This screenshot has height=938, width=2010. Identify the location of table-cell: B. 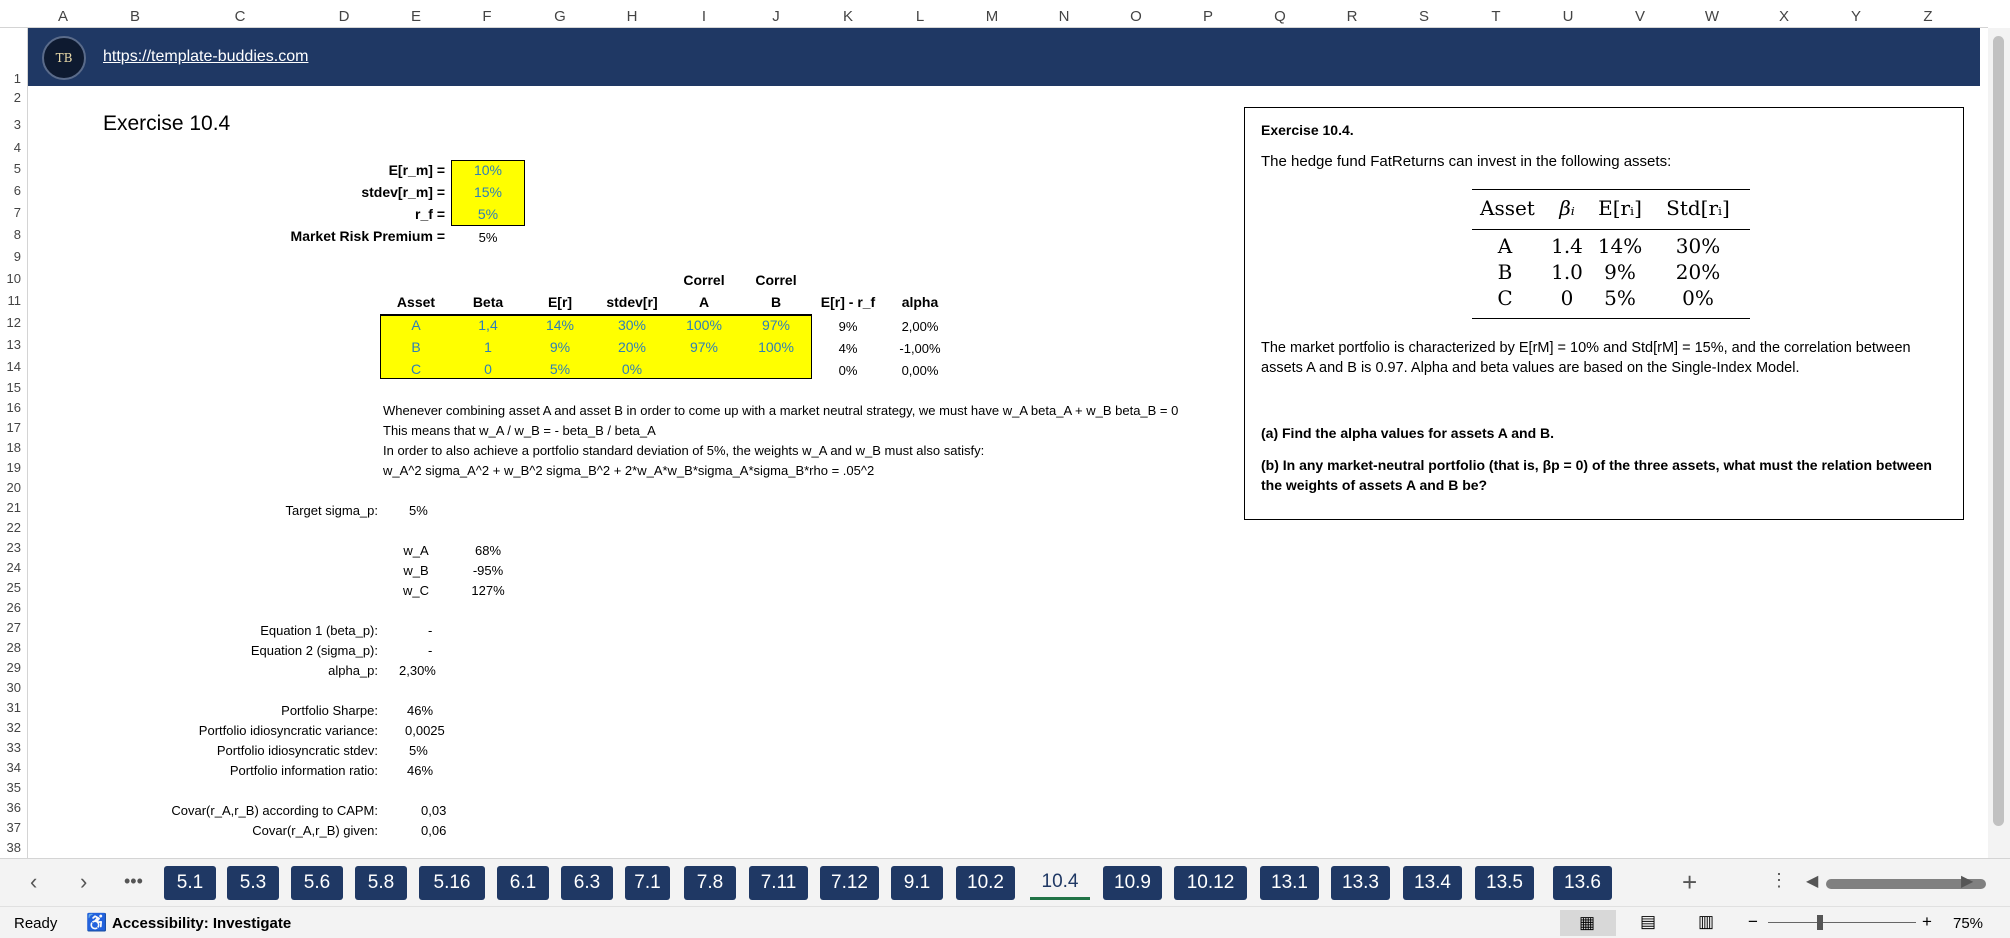
(416, 347).